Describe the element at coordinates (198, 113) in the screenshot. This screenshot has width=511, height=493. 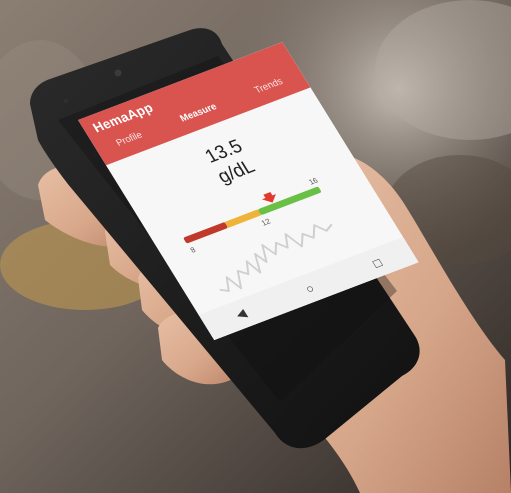
I see `tab-measure: Measure` at that location.